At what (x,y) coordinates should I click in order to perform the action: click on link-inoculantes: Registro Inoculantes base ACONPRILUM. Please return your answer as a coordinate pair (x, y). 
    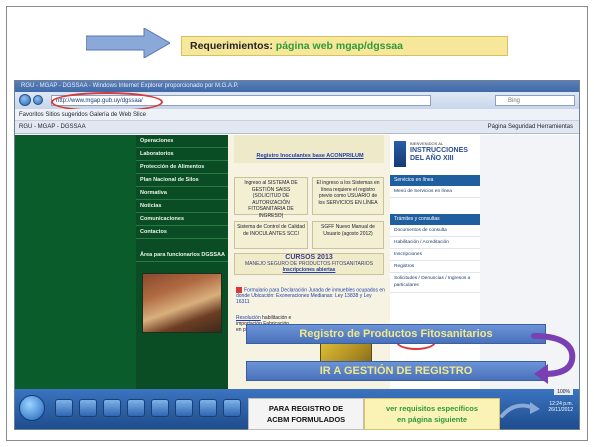
    Looking at the image, I should click on (310, 156).